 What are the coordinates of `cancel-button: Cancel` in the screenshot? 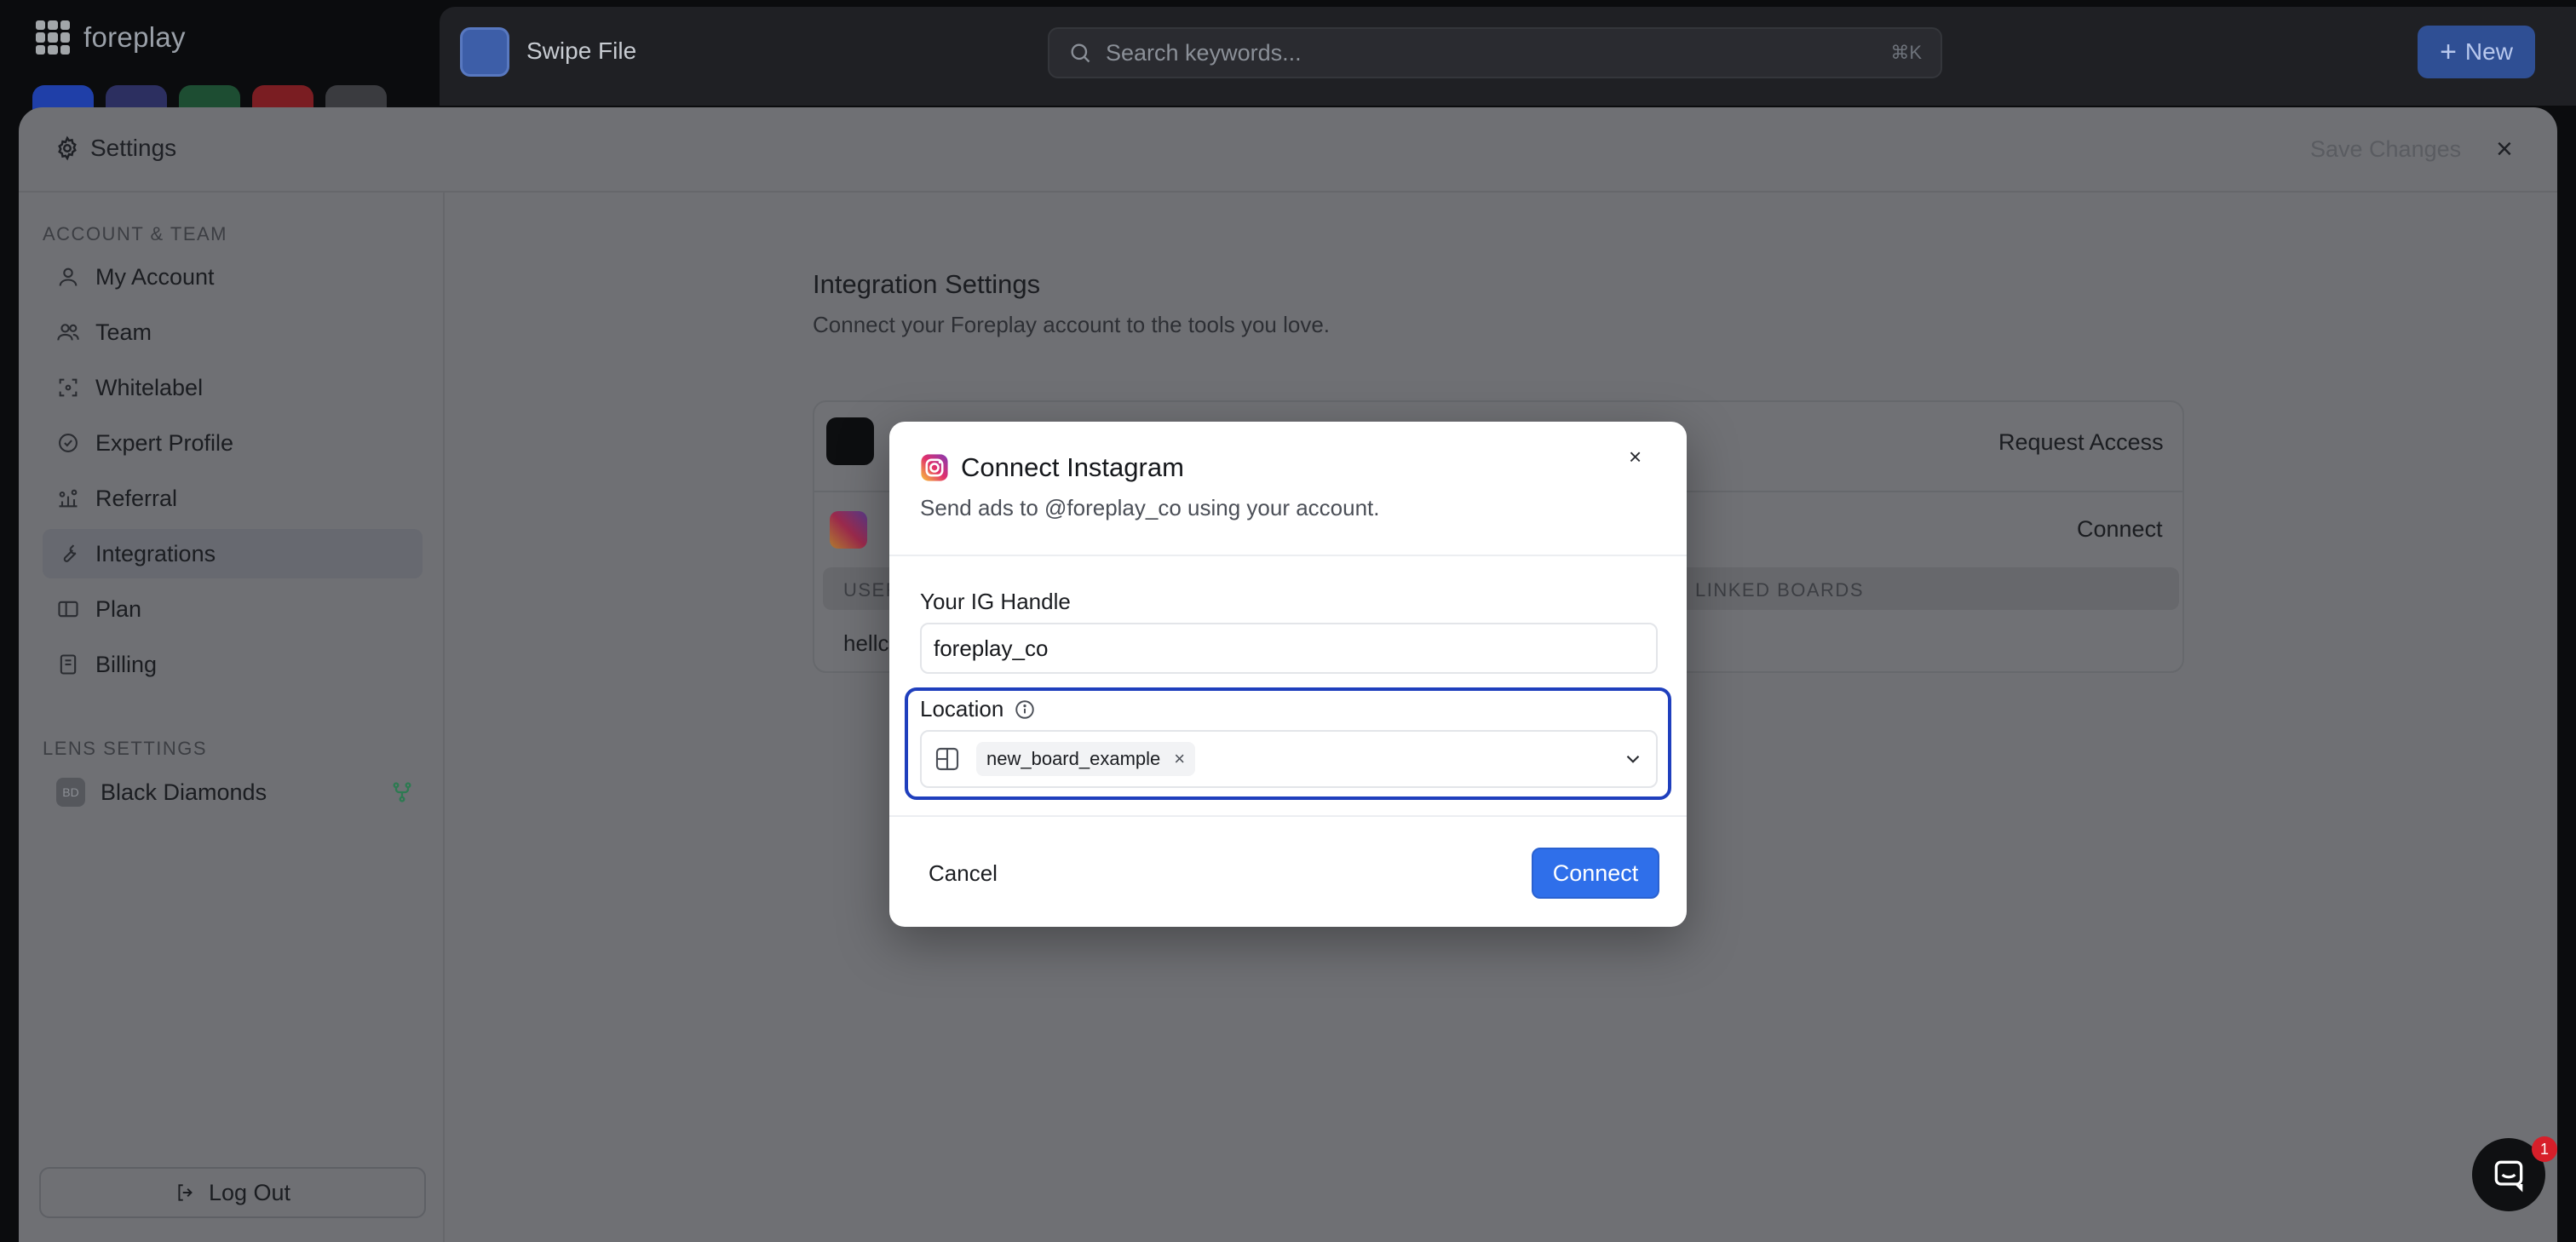 It's located at (963, 874).